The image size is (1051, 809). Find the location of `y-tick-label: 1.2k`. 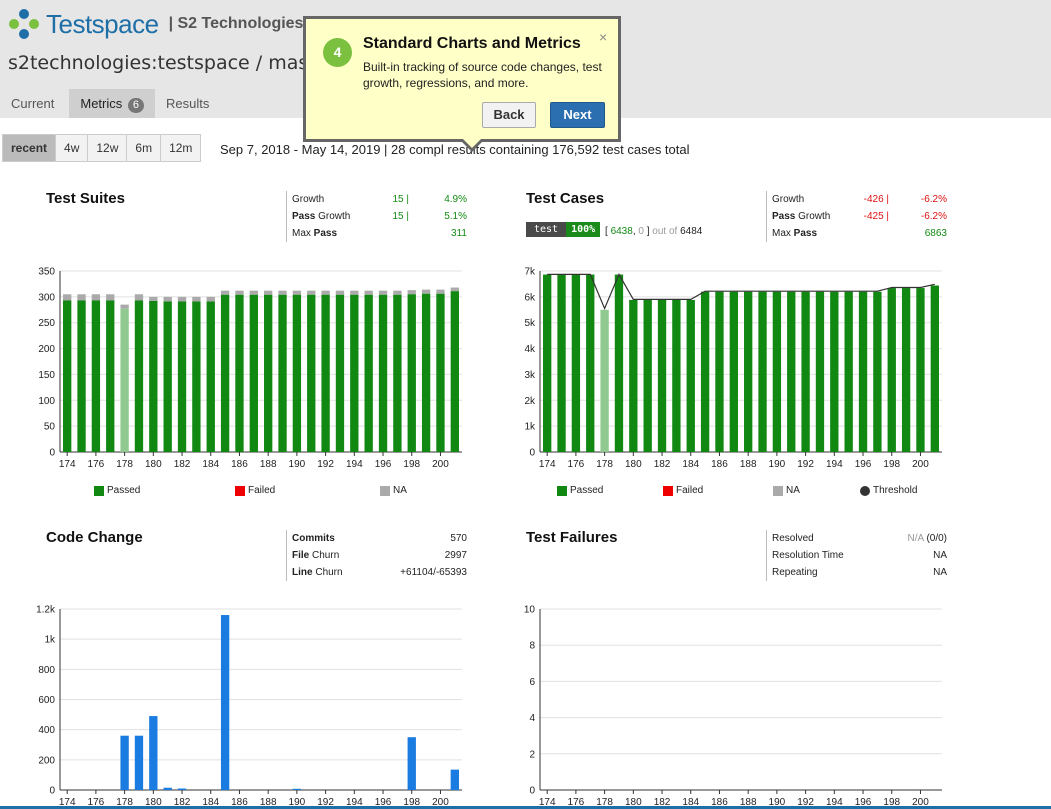

y-tick-label: 1.2k is located at coordinates (46, 610).